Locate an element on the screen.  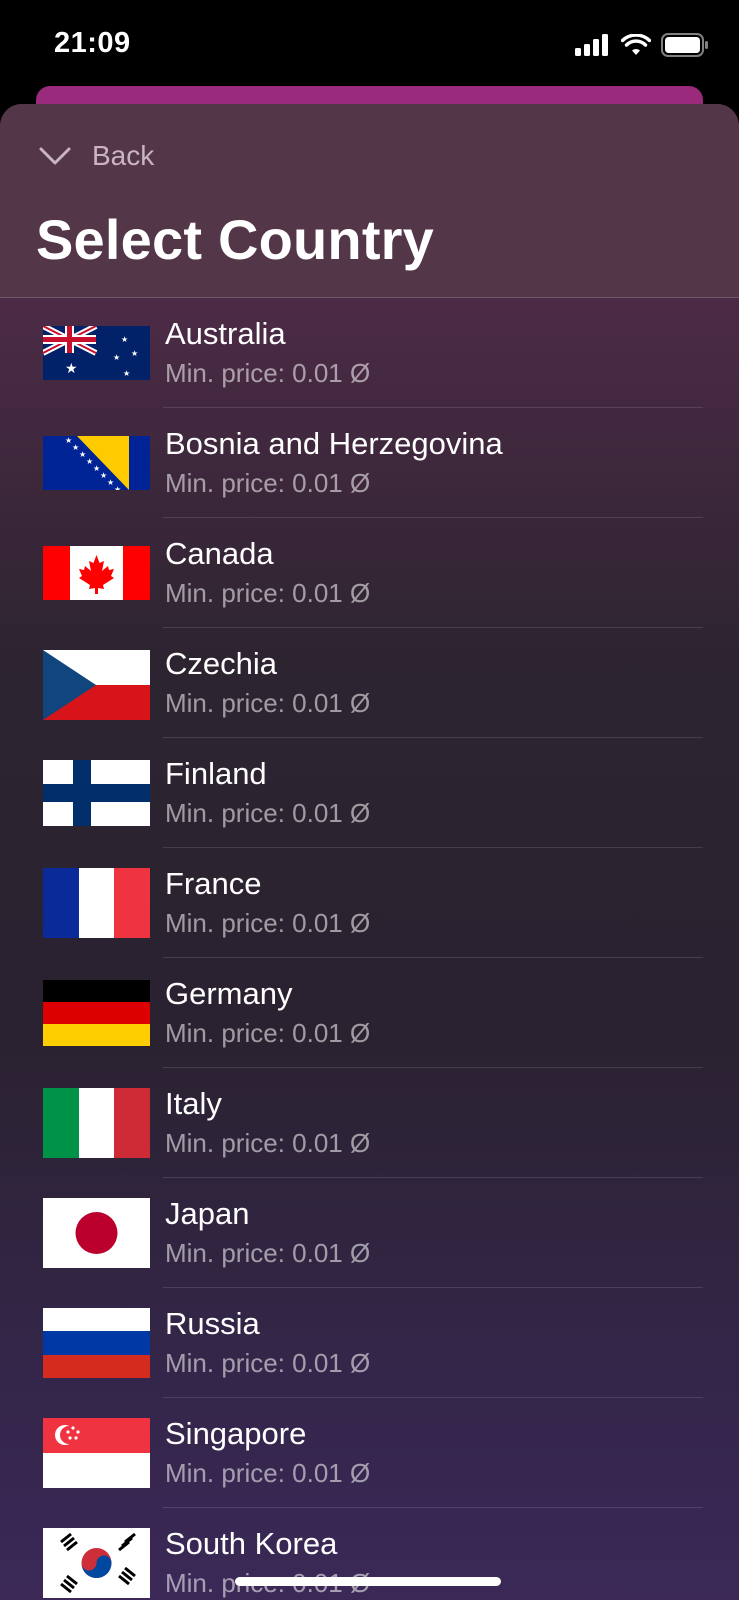
country-row-singapore: Singapore Min. price: 0.01 Ø is located at coordinates (369, 1453).